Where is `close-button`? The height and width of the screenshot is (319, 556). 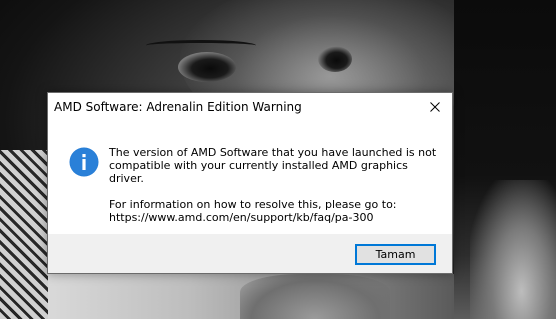 close-button is located at coordinates (435, 107).